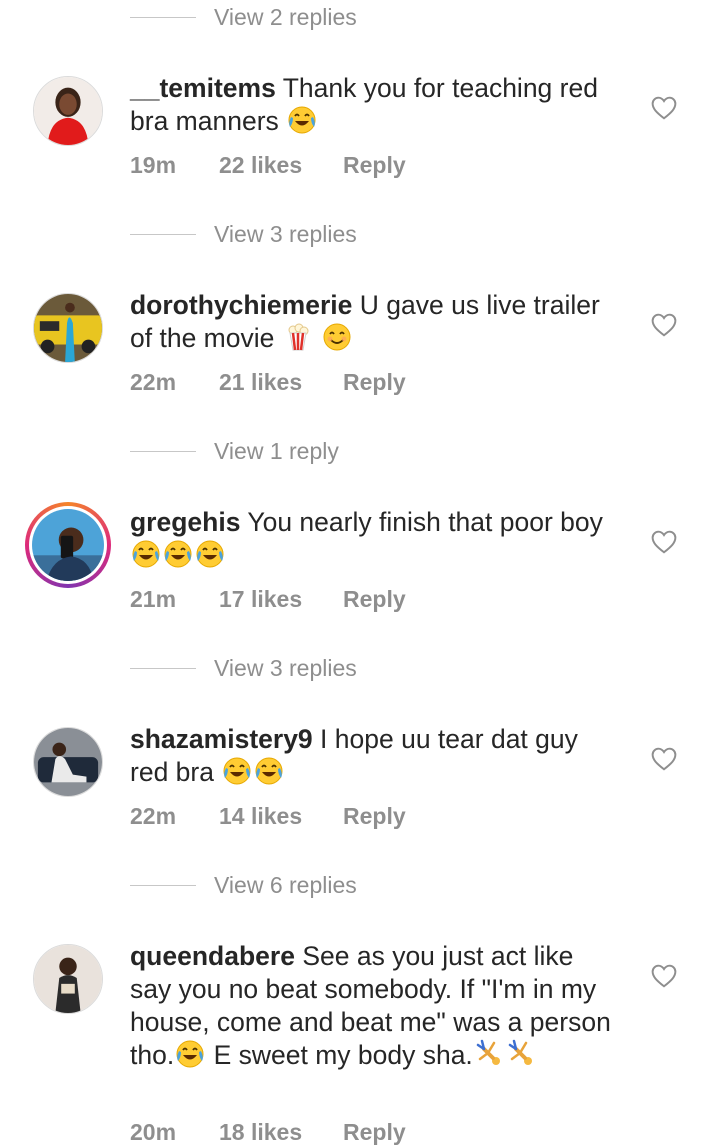 This screenshot has height=1147, width=720. I want to click on popcorn-emoji, so click(298, 337).